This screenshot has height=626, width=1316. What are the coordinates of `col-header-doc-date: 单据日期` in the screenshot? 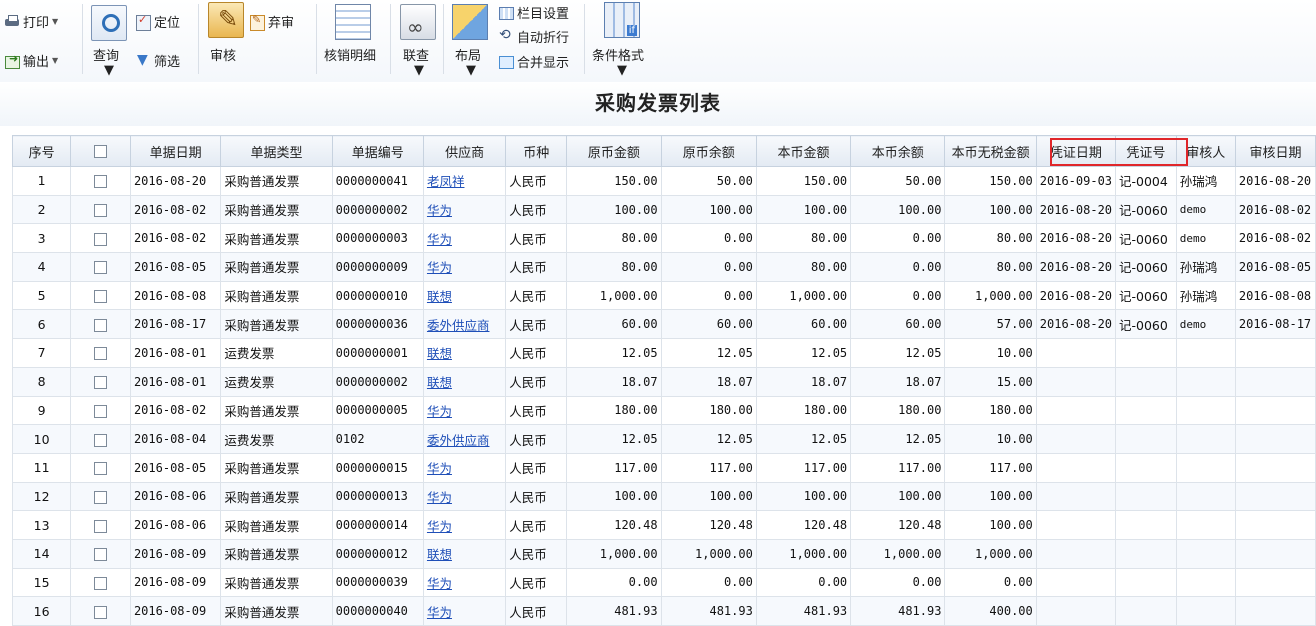 It's located at (175, 151).